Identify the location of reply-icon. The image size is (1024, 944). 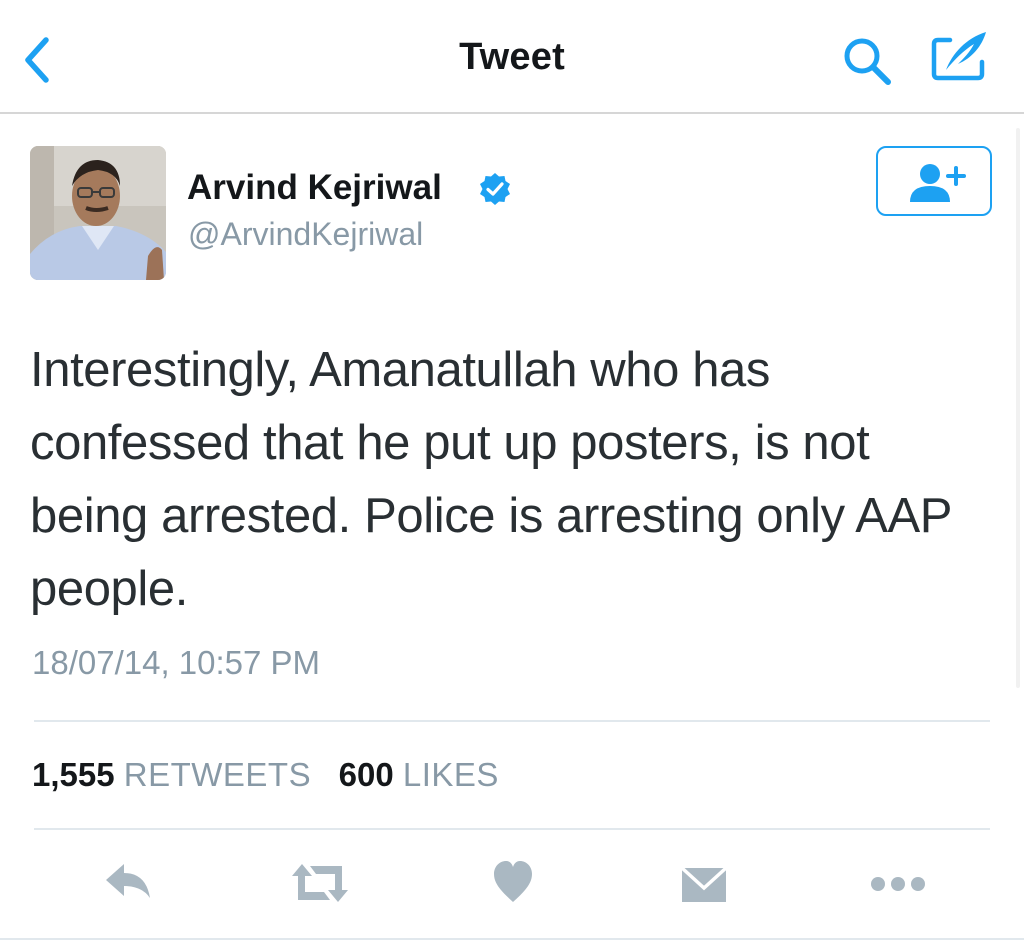
(128, 881).